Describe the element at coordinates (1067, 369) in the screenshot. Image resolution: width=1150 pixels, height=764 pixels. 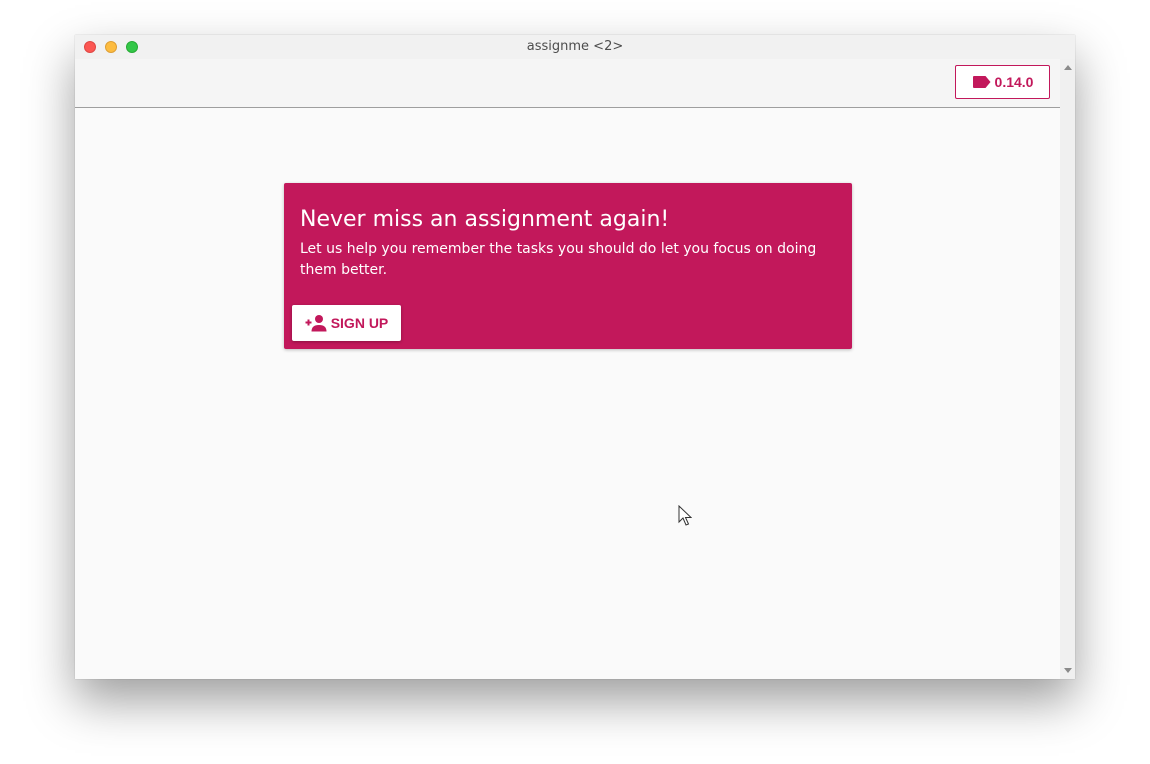
I see `vertical-scrollbar` at that location.